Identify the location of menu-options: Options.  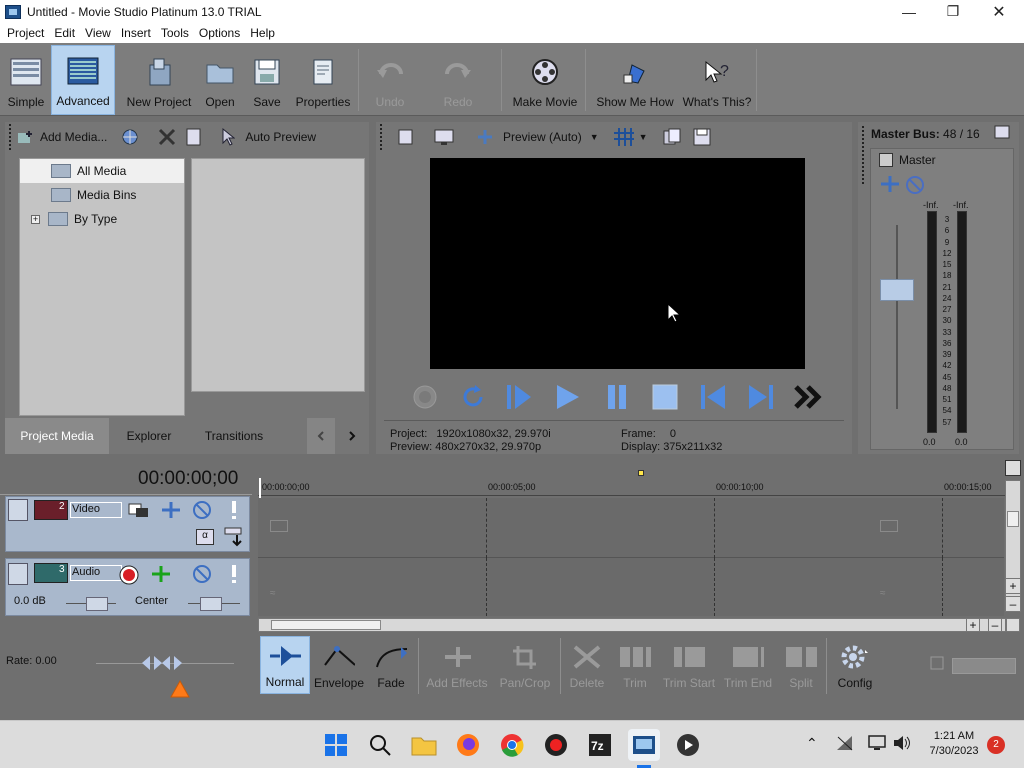
(219, 33).